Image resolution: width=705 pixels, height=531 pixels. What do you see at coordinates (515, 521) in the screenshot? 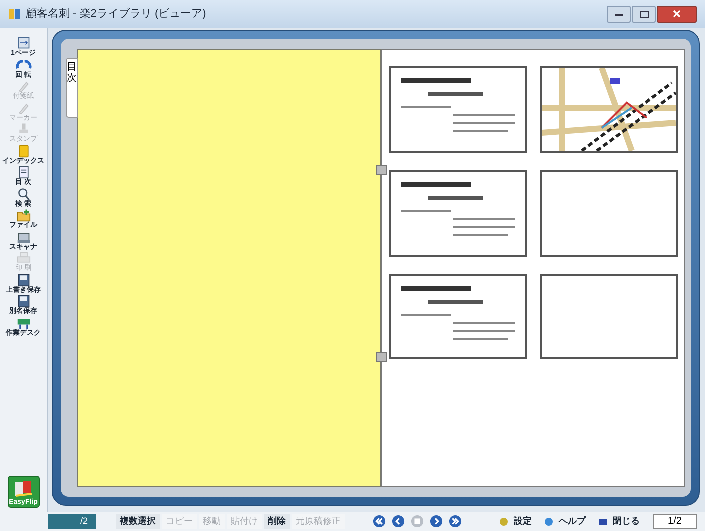
I see `footer-button: 設定` at bounding box center [515, 521].